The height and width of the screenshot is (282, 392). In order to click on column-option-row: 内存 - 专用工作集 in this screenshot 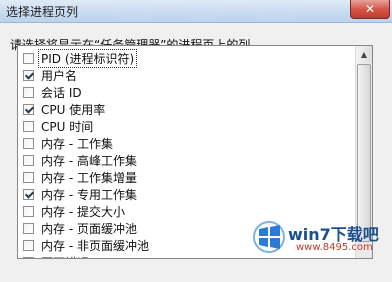, I will do `click(187, 194)`.